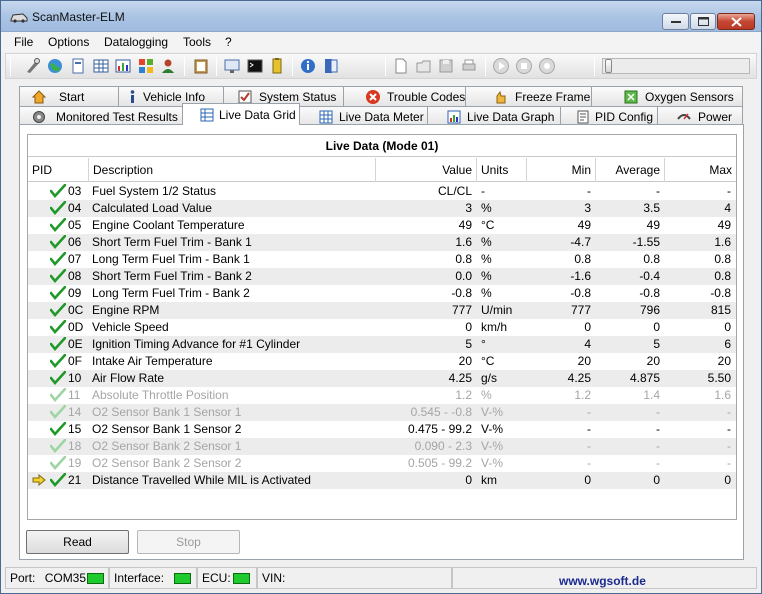 The image size is (762, 594). What do you see at coordinates (382, 146) in the screenshot?
I see `grid-title: Live Data (Mode 01)` at bounding box center [382, 146].